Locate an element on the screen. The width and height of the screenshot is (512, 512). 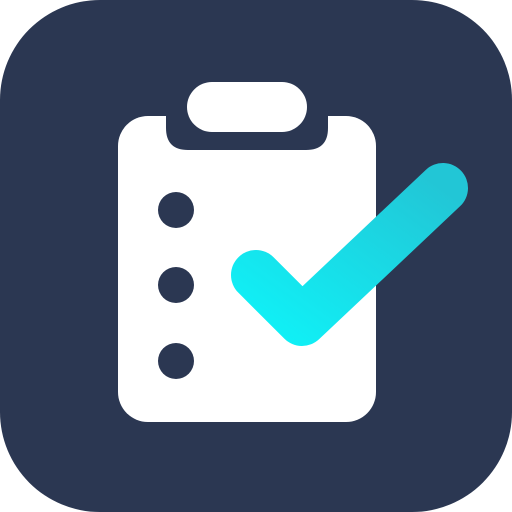
checklist-bullets is located at coordinates (176, 285).